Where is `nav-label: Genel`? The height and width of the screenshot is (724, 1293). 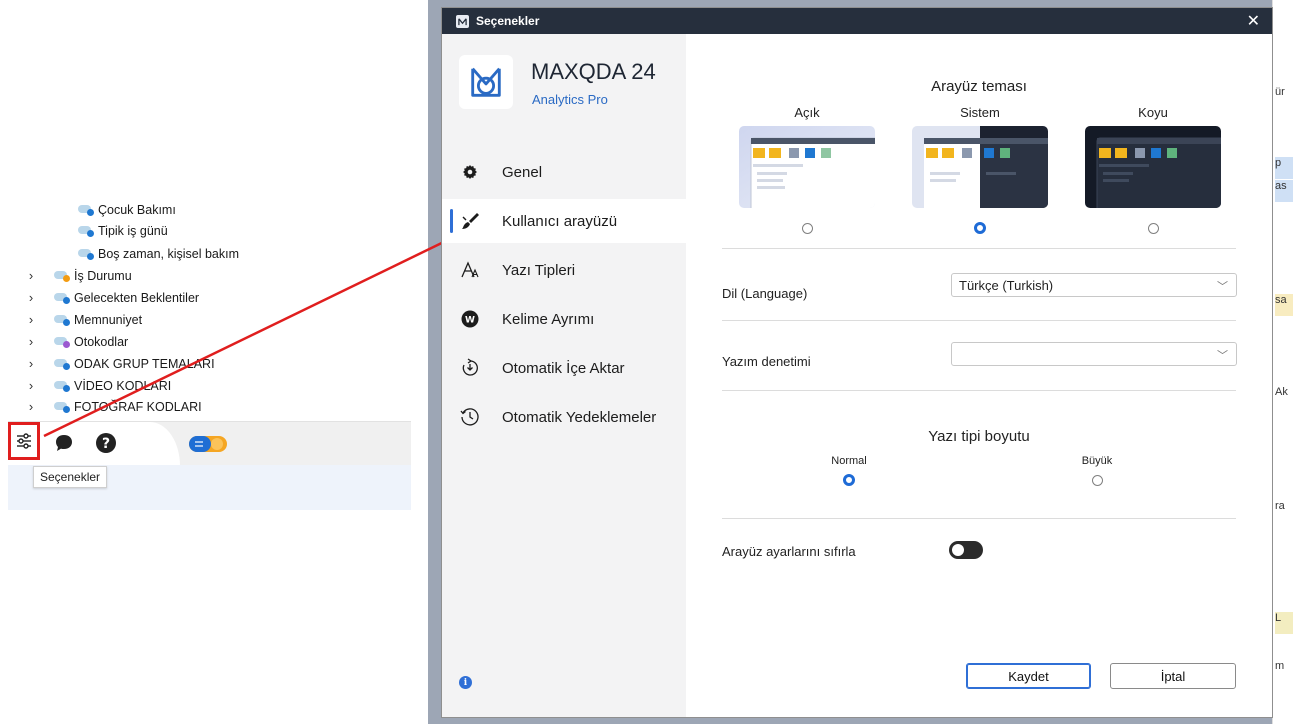 nav-label: Genel is located at coordinates (522, 172).